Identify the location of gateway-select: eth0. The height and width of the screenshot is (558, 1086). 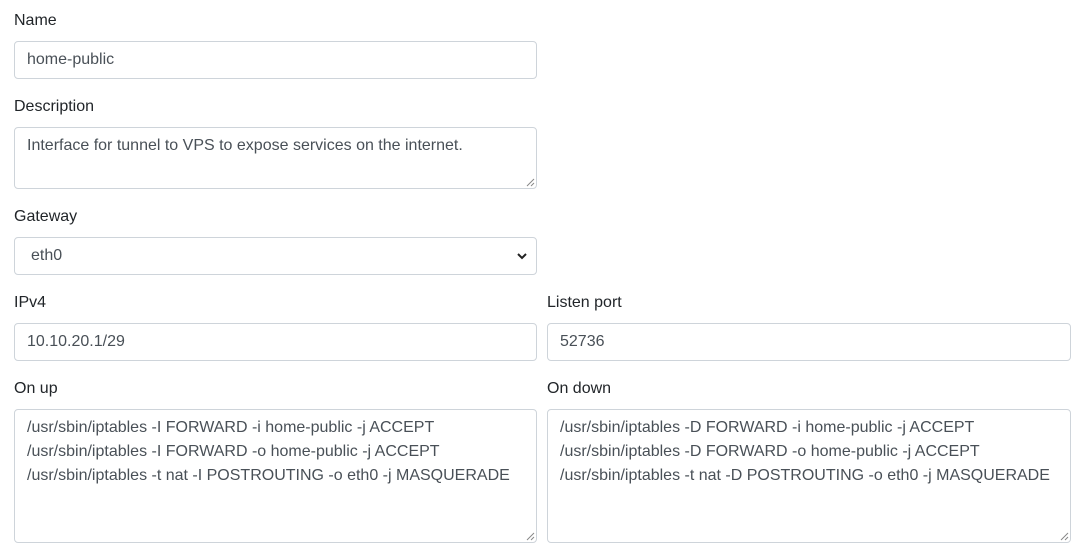
(275, 256).